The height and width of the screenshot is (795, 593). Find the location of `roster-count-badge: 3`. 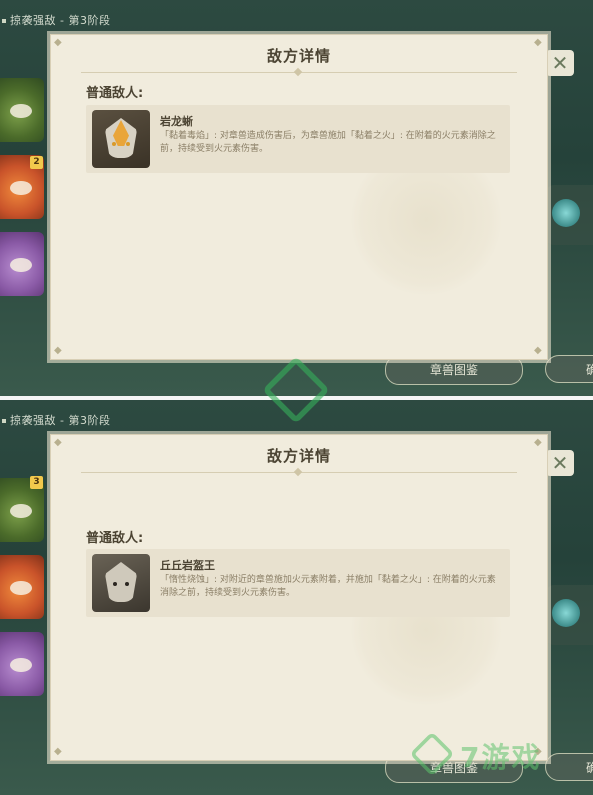

roster-count-badge: 3 is located at coordinates (36, 482).